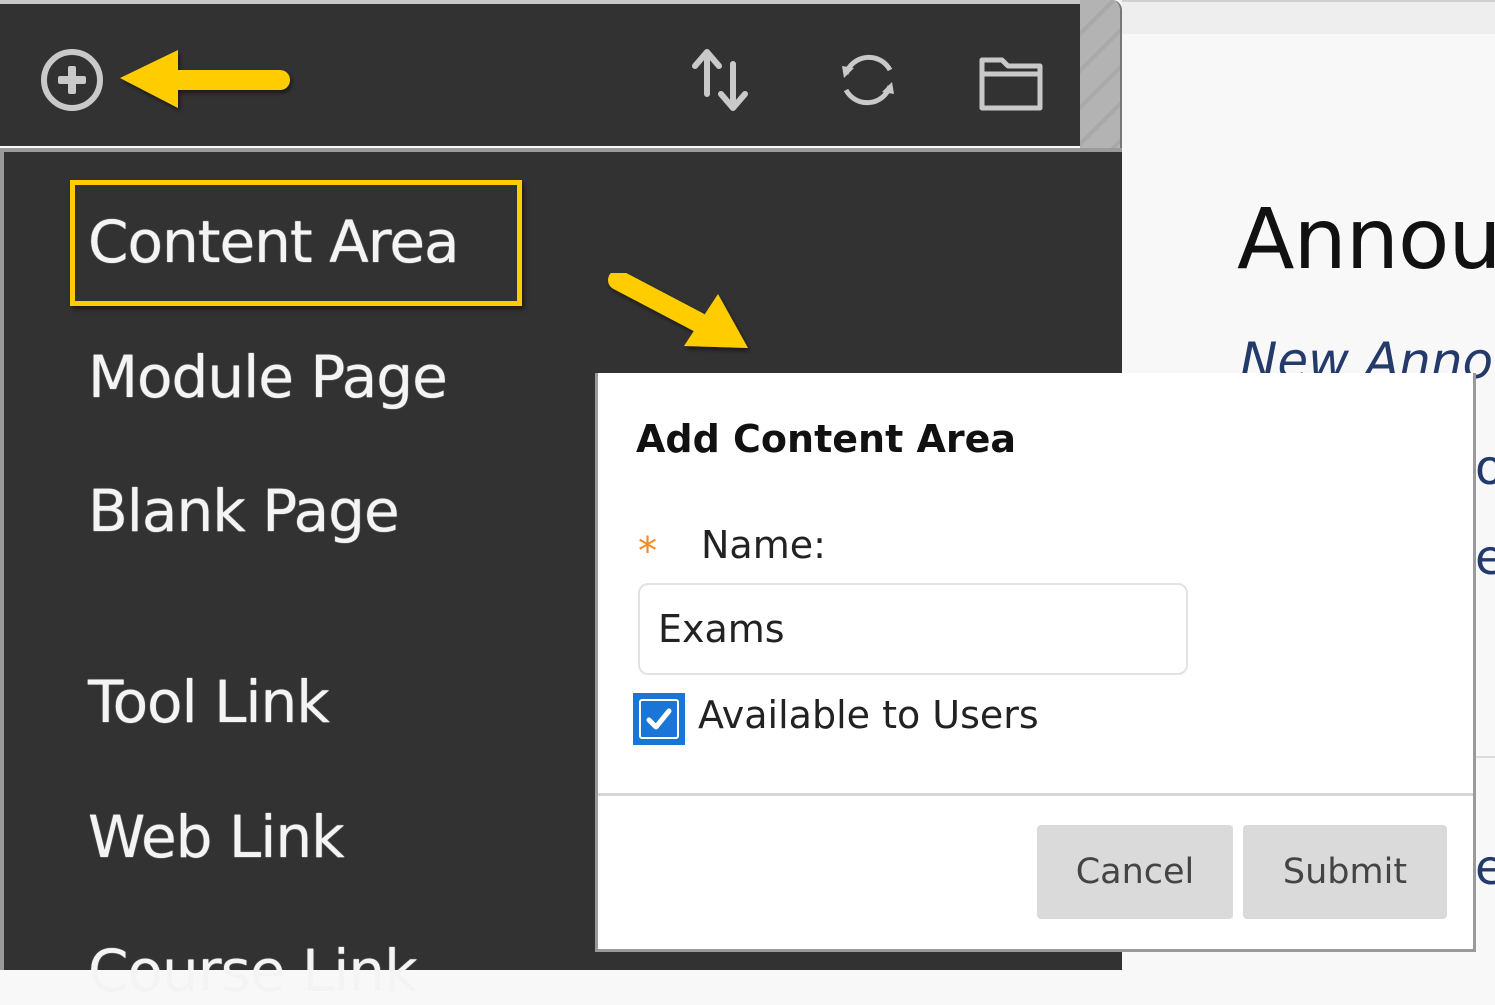 This screenshot has height=1005, width=1495. Describe the element at coordinates (1485, 757) in the screenshot. I see `page-divider` at that location.